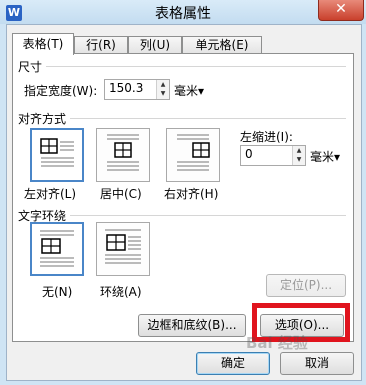  Describe the element at coordinates (57, 291) in the screenshot. I see `wrap-none-label: 无(N)` at that location.